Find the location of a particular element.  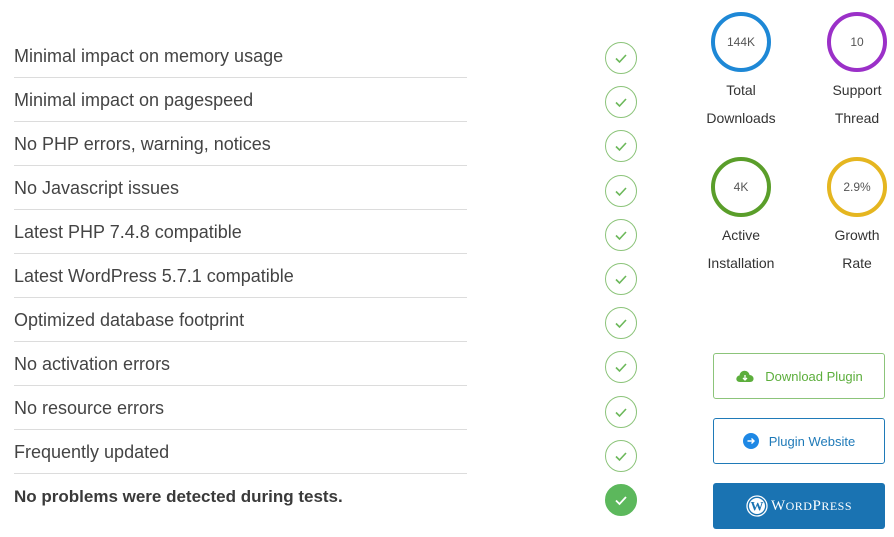

checklist-item-label: Latest WordPress 5.7.1 compatible is located at coordinates (154, 276).